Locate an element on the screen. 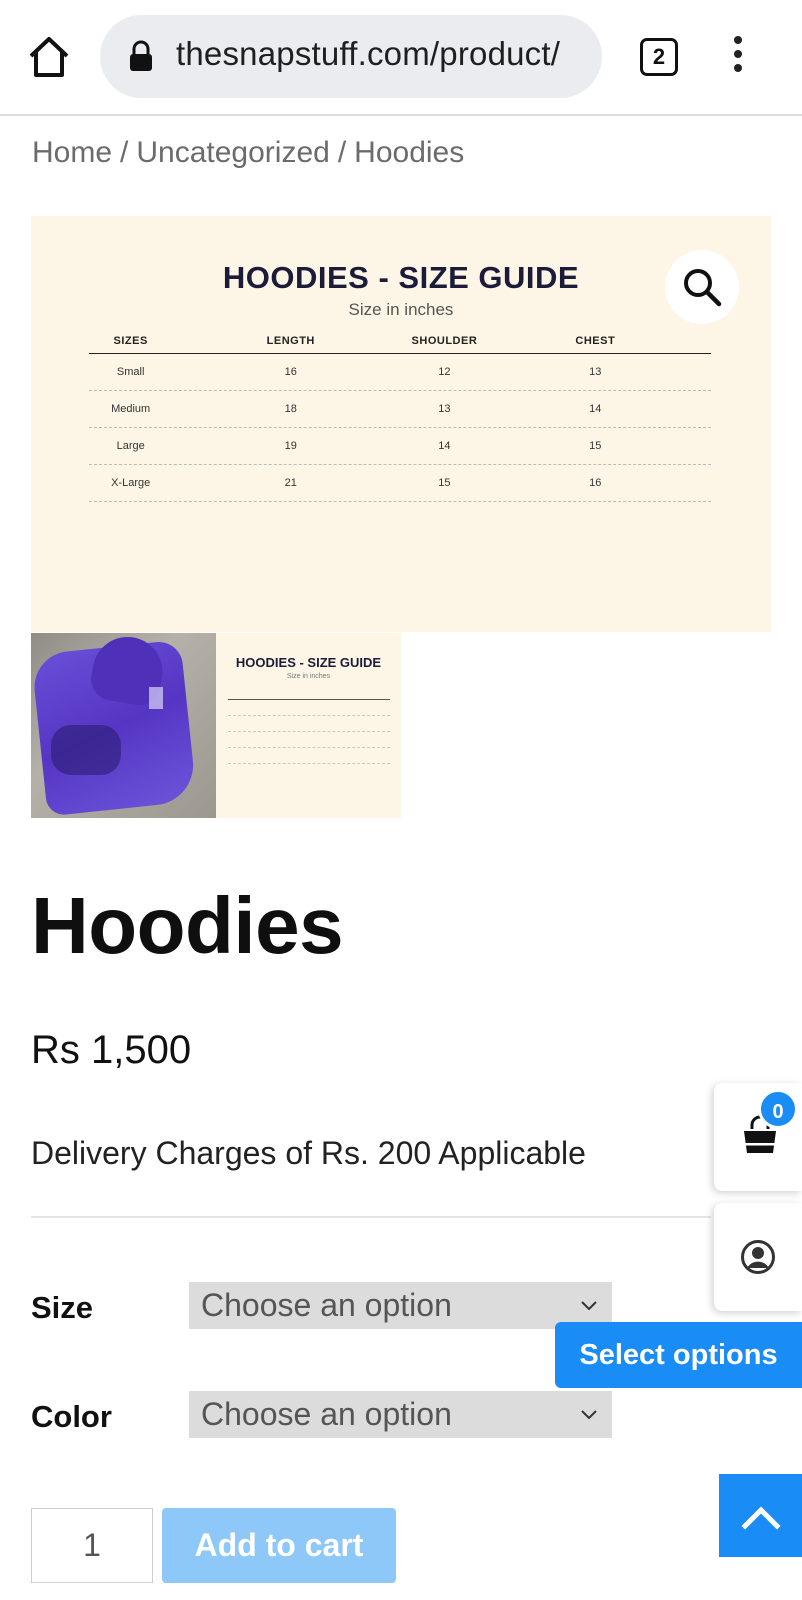 The height and width of the screenshot is (1600, 802). breadcrumb-uncategorized: Uncategorized is located at coordinates (232, 152).